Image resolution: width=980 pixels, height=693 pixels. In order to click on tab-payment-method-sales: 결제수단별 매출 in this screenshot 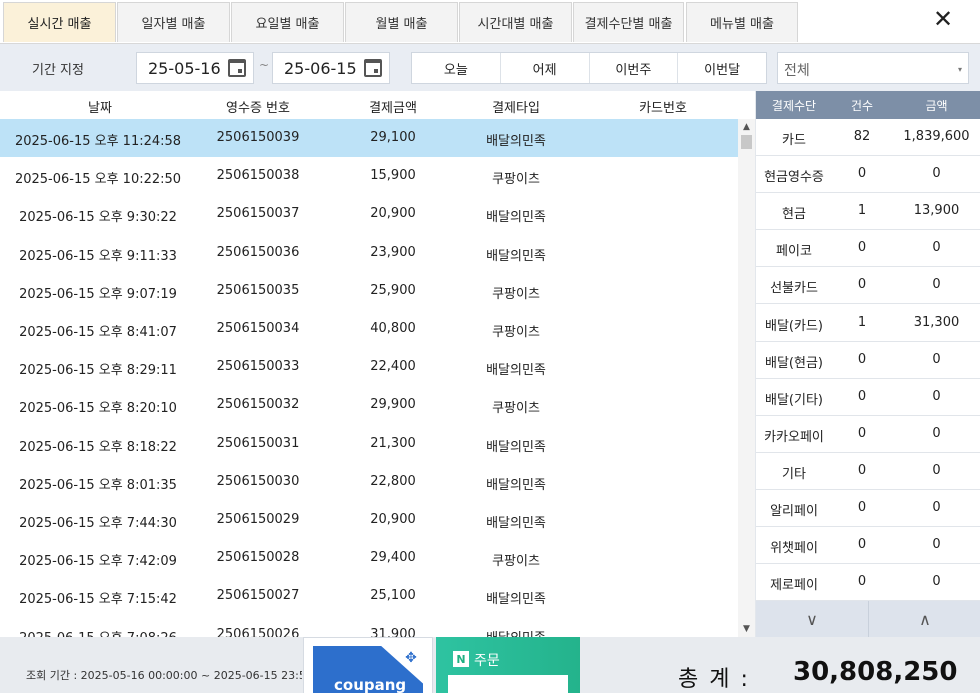, I will do `click(628, 22)`.